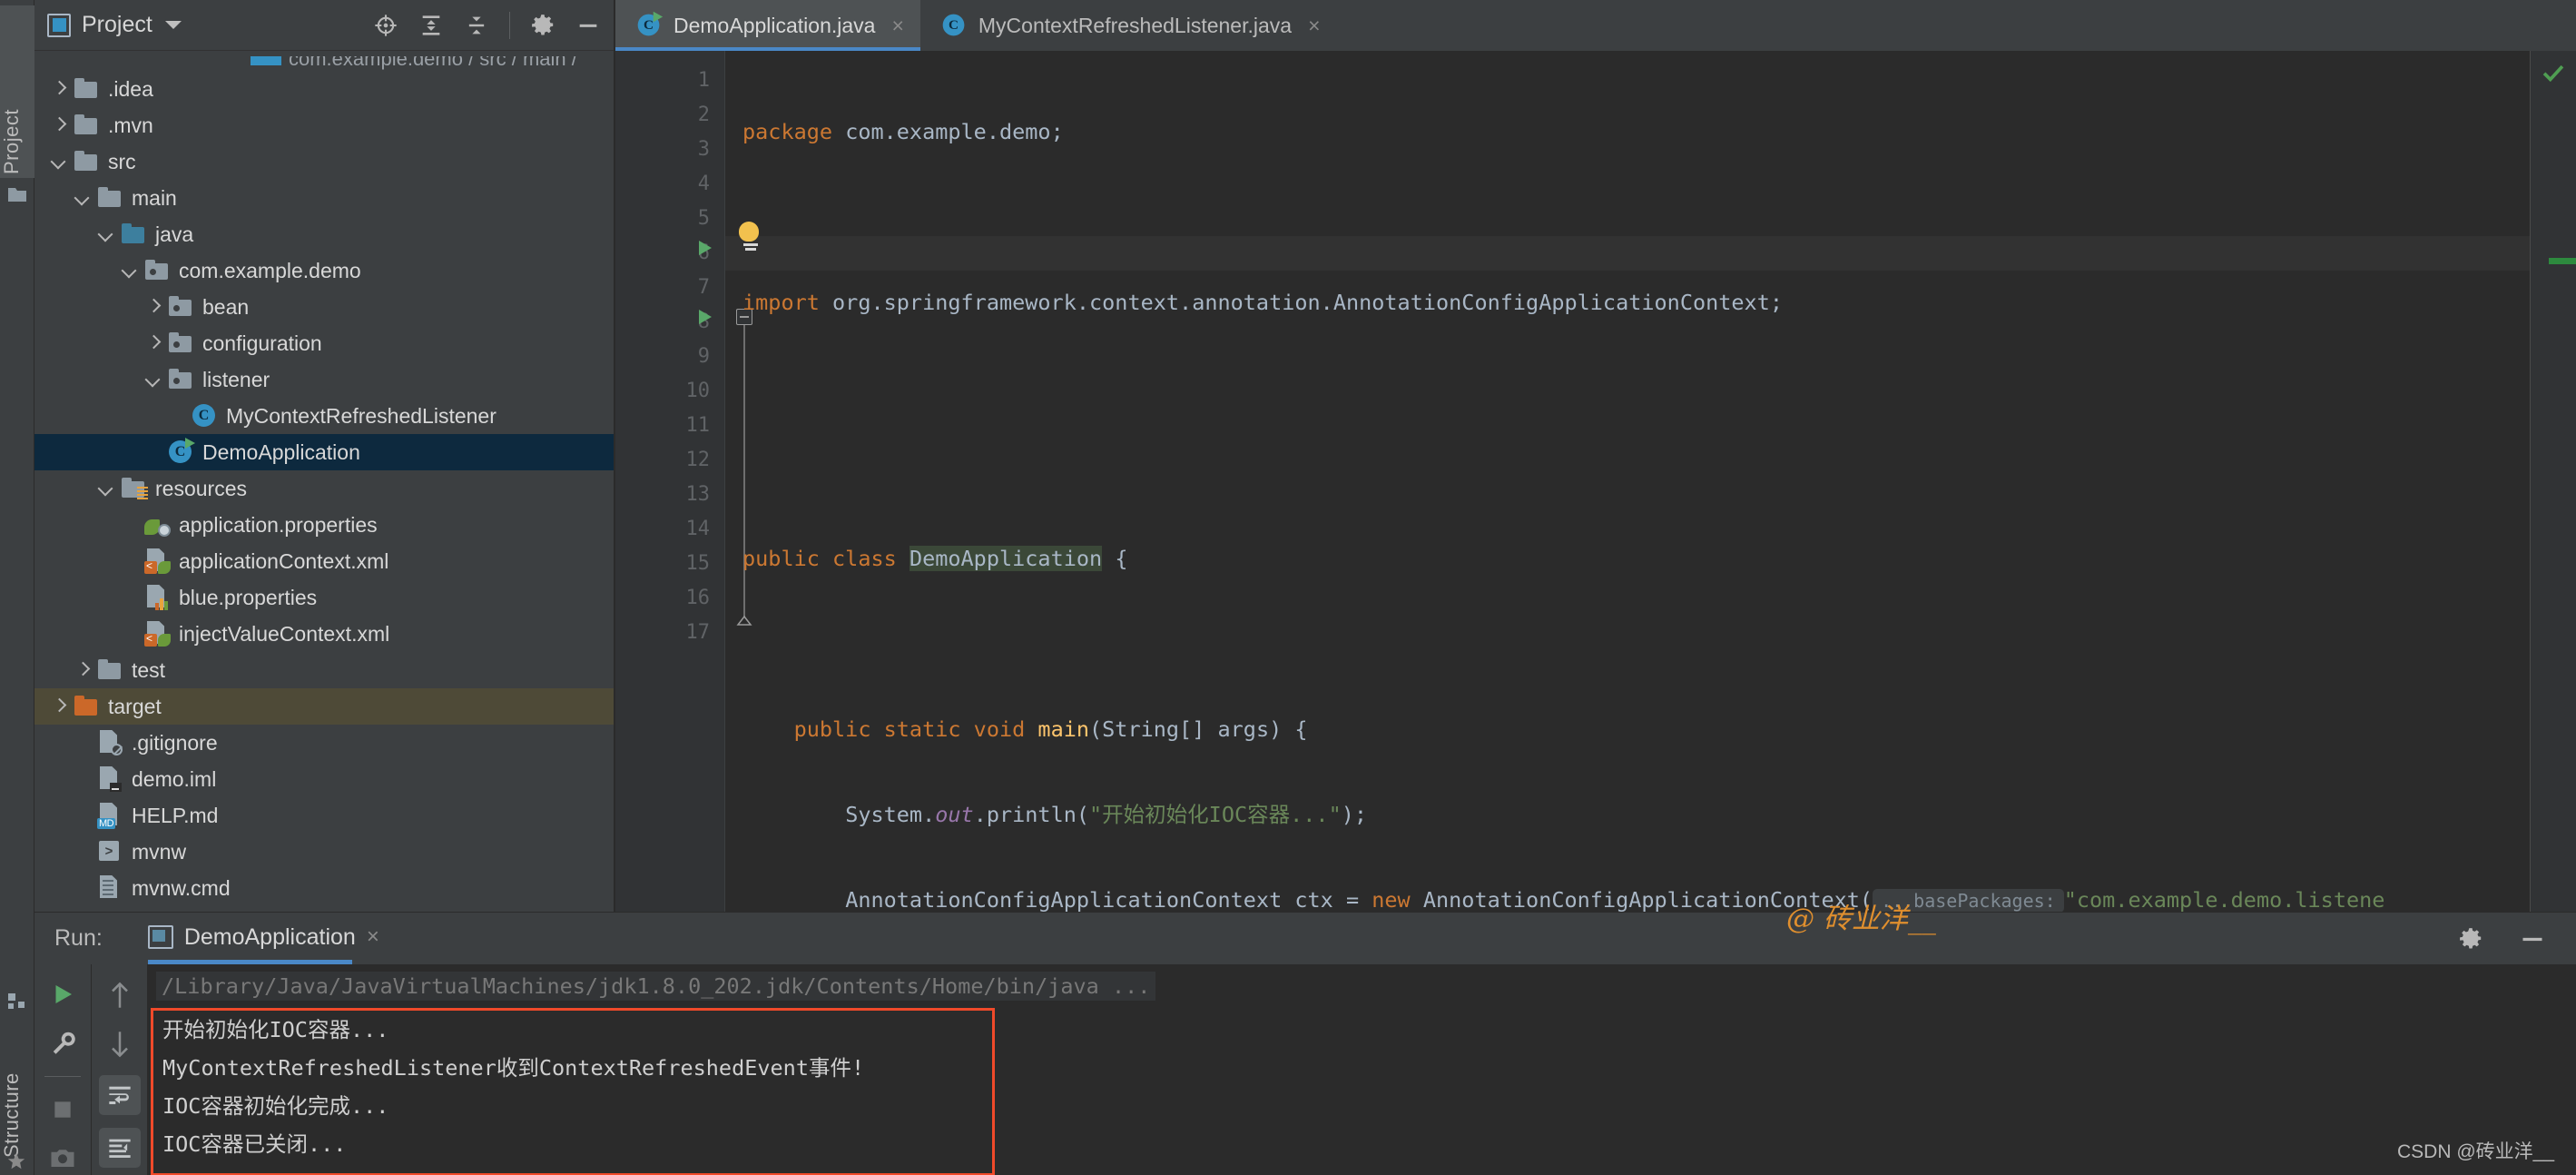 This screenshot has height=1175, width=2576. Describe the element at coordinates (774, 25) in the screenshot. I see `editor-tab-label: DemoApplication.java` at that location.